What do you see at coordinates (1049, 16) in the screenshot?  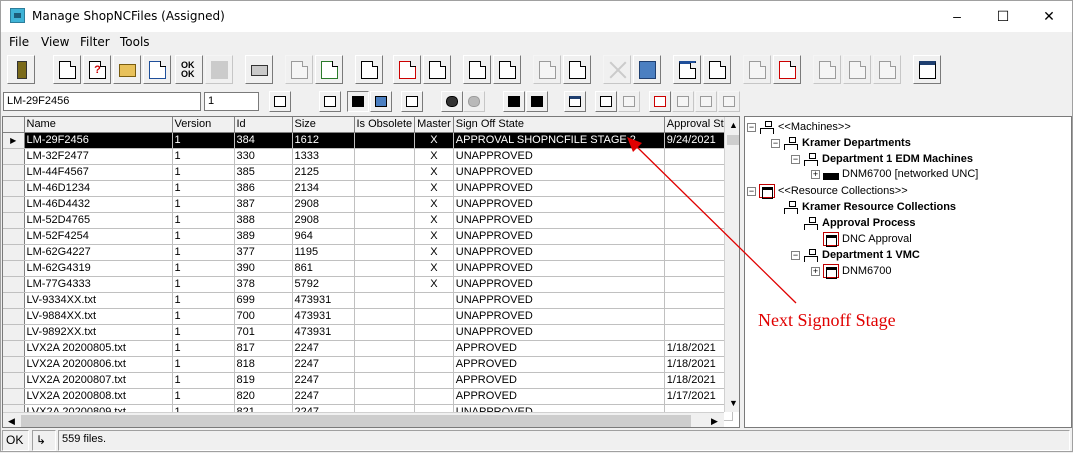 I see `close-button: ✕` at bounding box center [1049, 16].